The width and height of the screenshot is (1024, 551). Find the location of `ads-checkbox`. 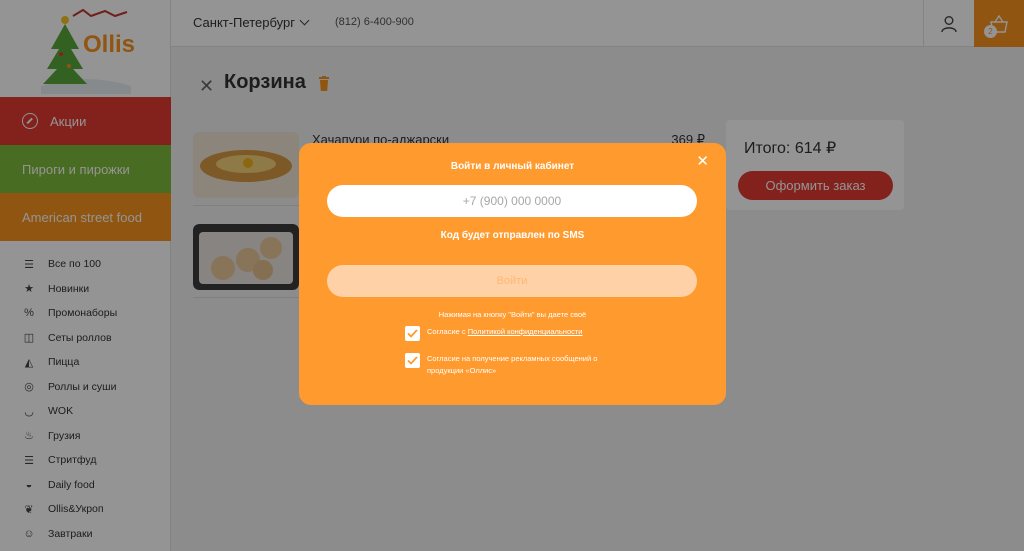

ads-checkbox is located at coordinates (412, 360).